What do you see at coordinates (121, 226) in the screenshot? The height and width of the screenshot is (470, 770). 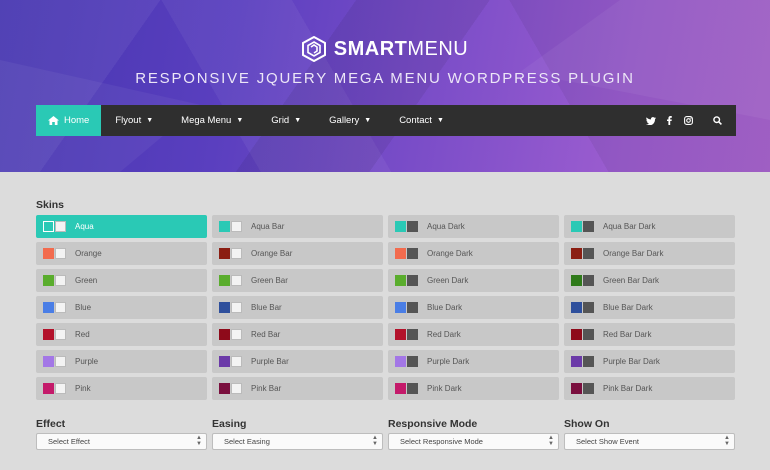 I see `skin-option: Aqua` at bounding box center [121, 226].